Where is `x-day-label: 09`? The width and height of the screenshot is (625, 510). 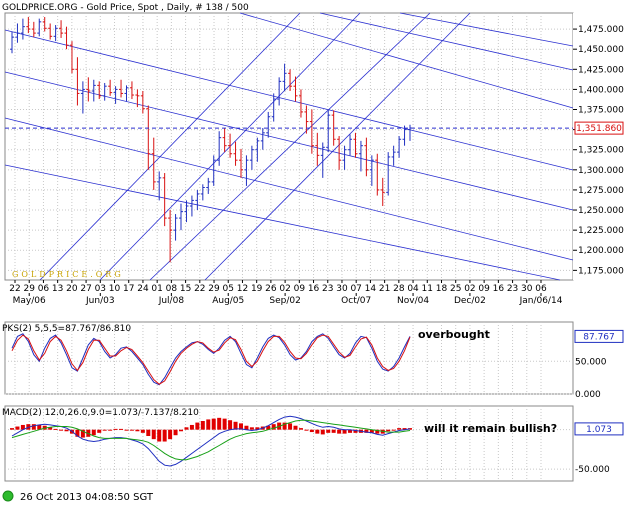
x-day-label: 09 is located at coordinates (300, 289).